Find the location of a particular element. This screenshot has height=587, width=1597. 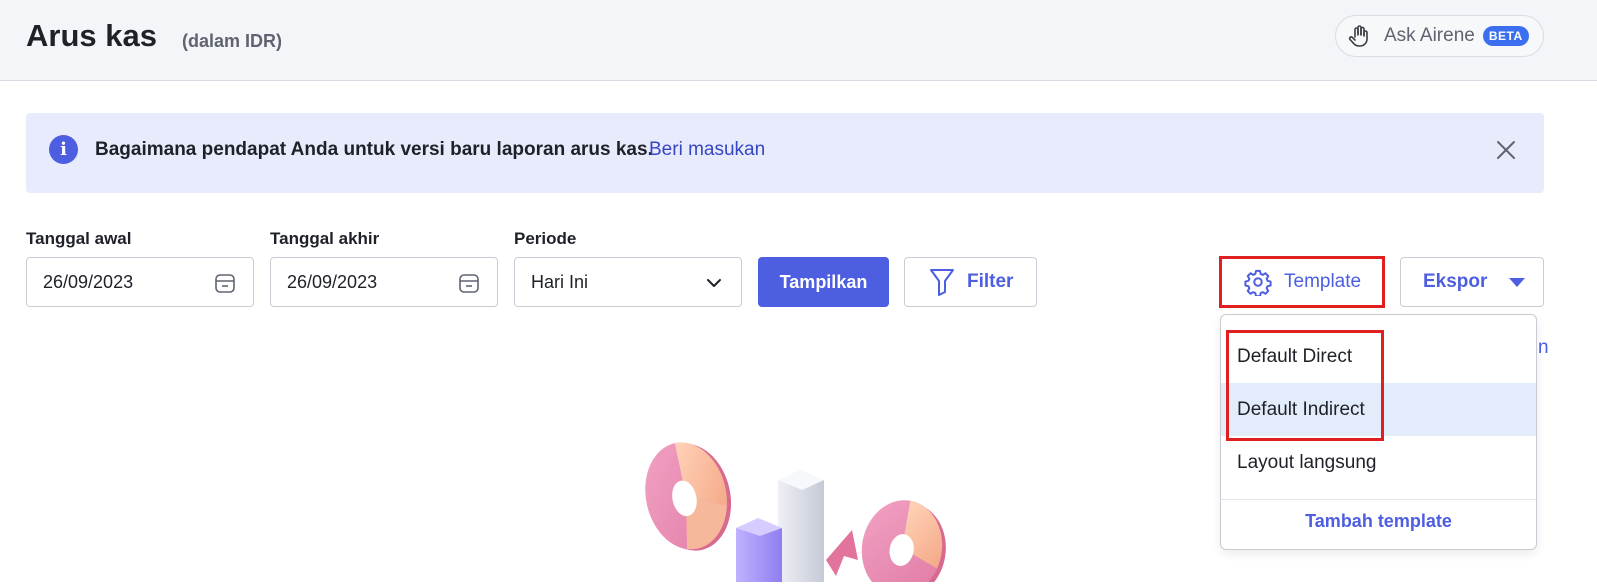

end-date-label: Tanggal akhir is located at coordinates (325, 238).